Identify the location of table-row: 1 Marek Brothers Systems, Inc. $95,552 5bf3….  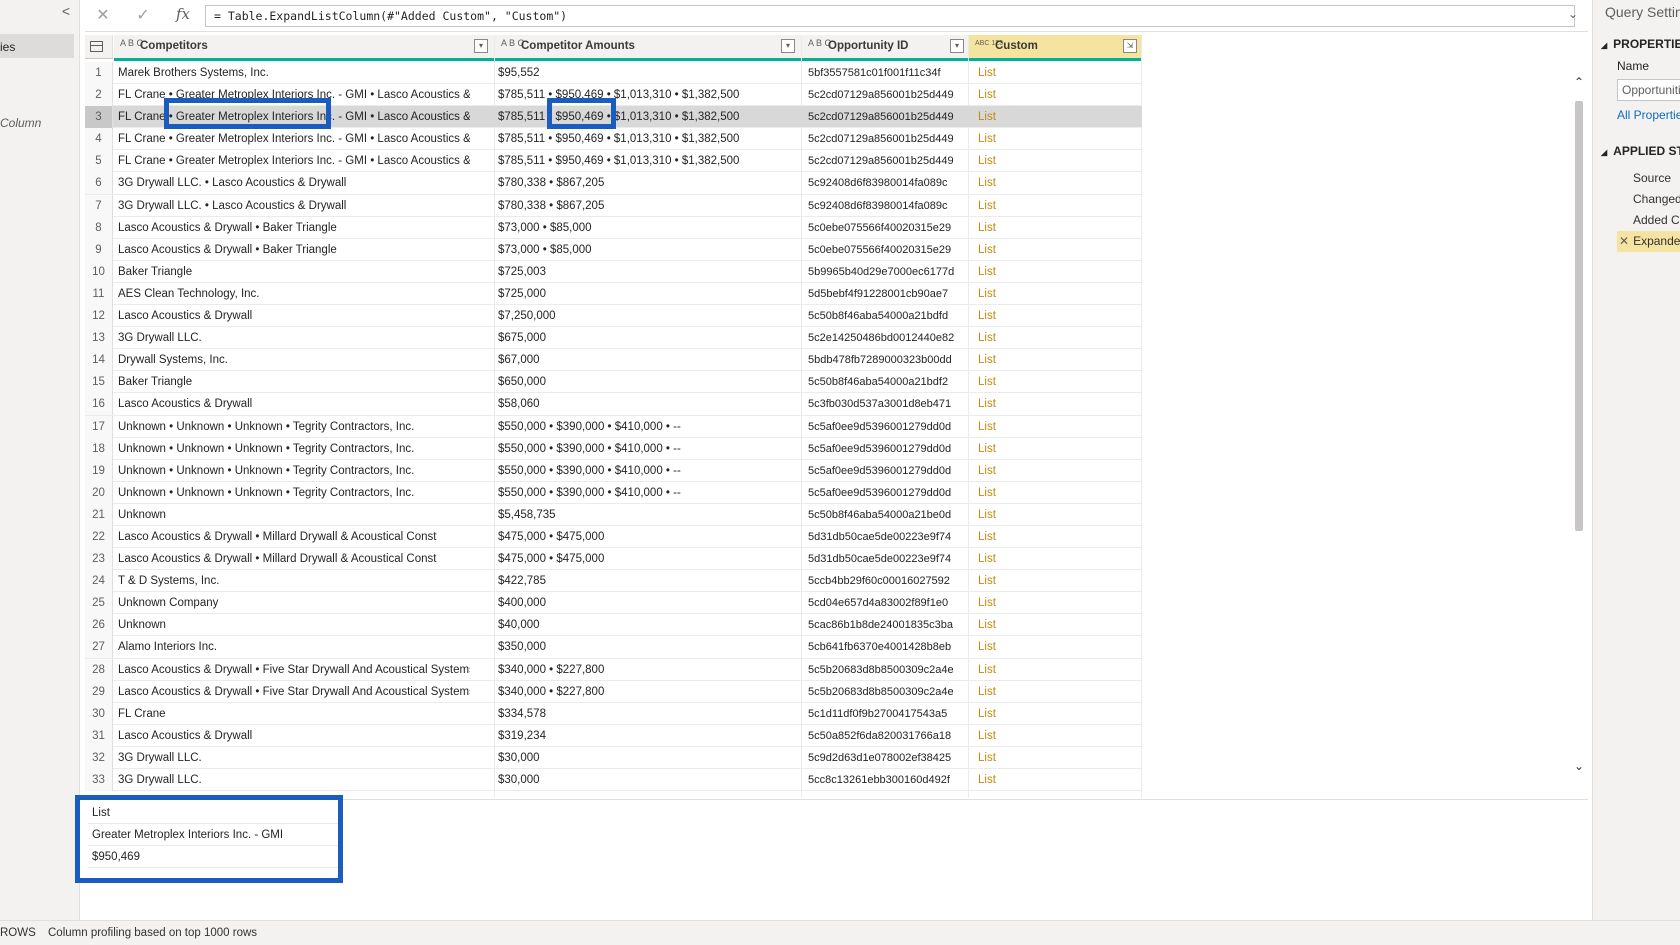
(613, 73).